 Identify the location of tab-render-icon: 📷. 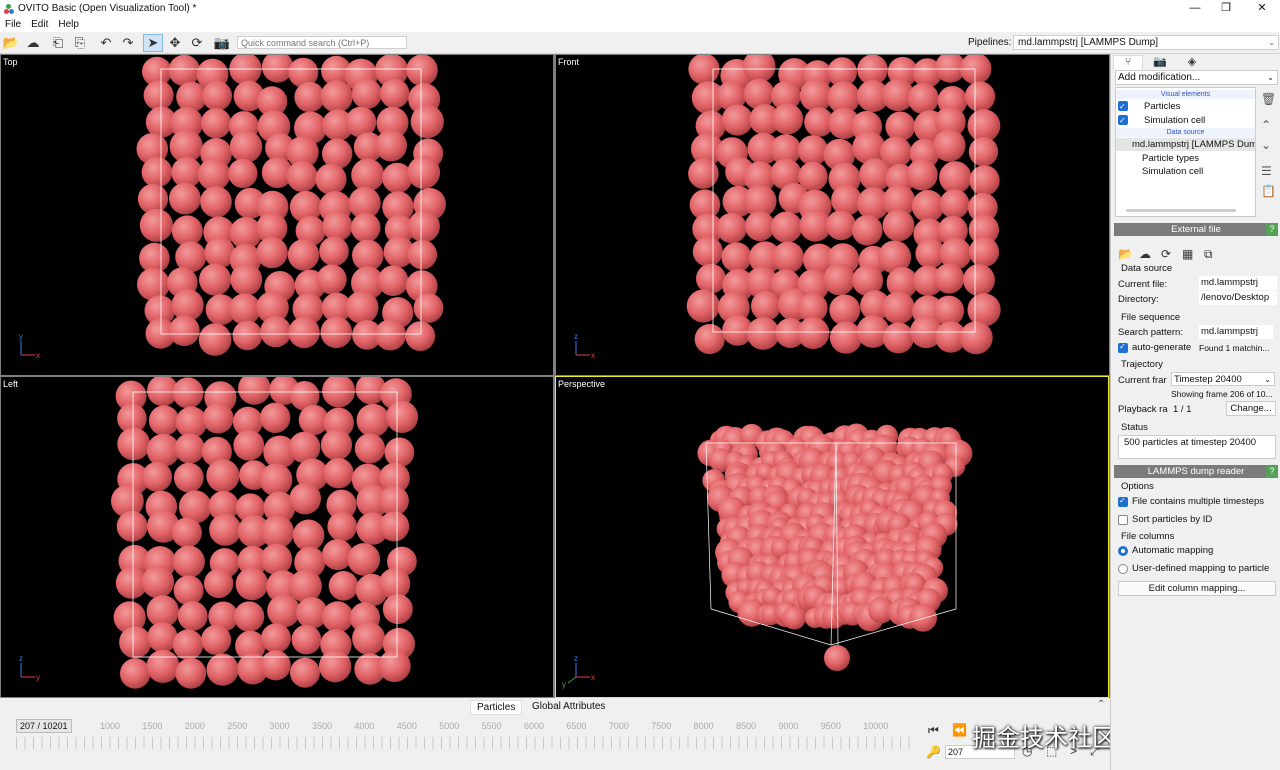
(1160, 62).